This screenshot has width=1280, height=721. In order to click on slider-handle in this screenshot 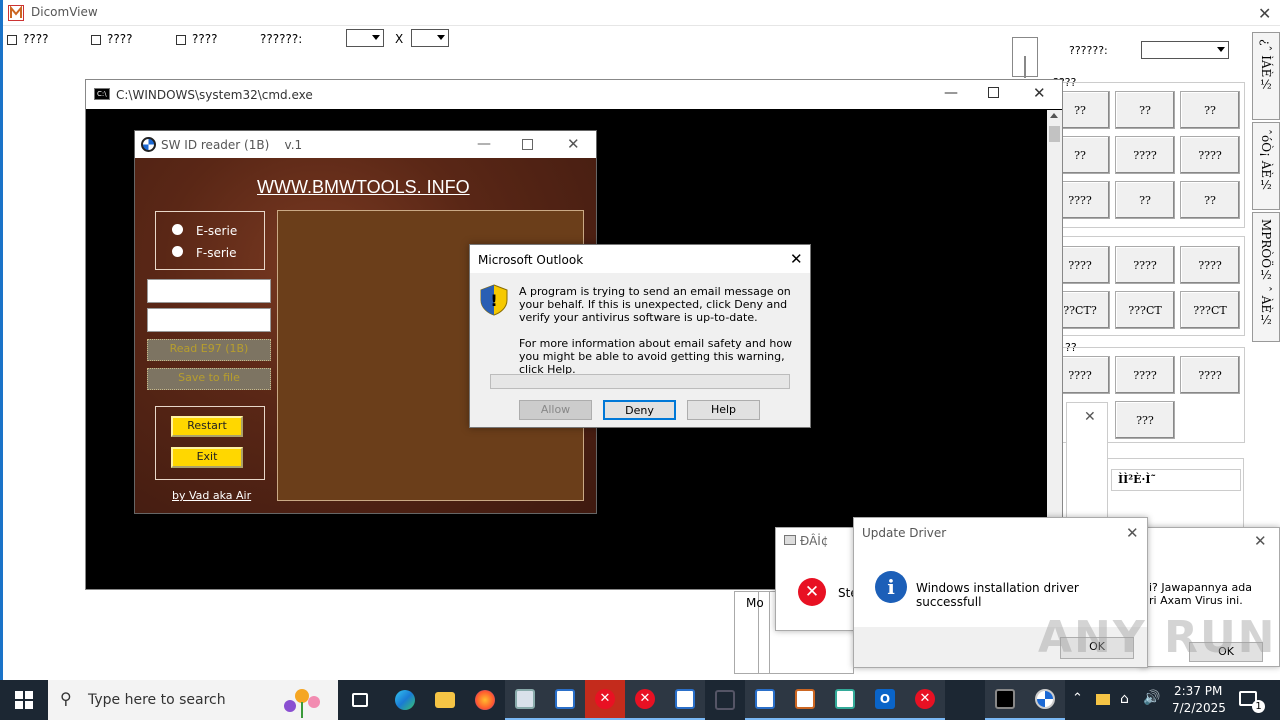, I will do `click(1025, 57)`.